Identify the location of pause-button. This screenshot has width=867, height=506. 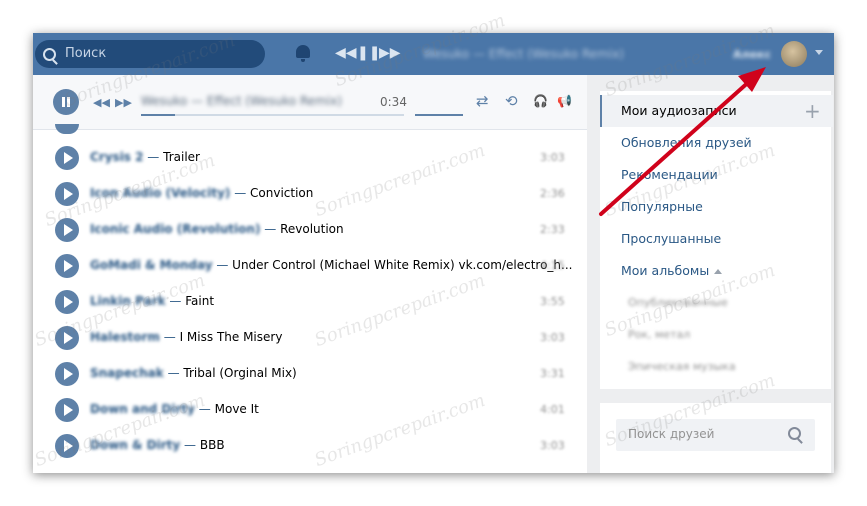
(66, 102).